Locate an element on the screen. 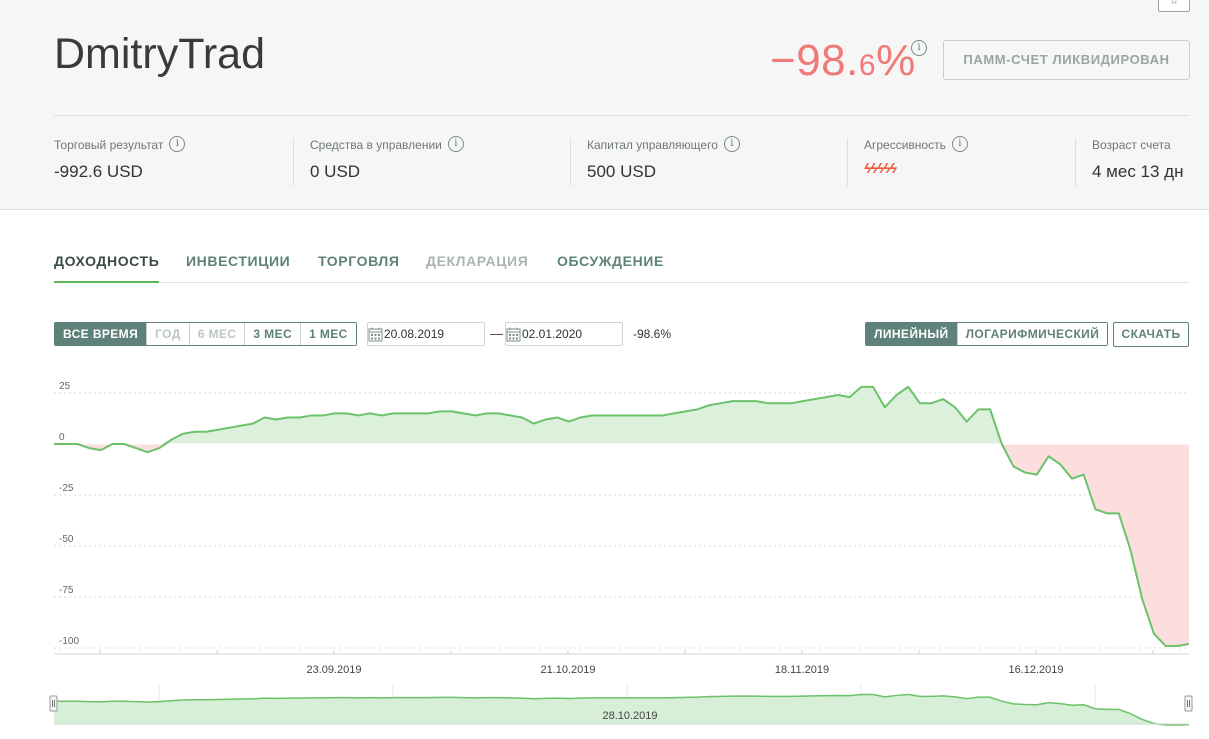  account-title: DmitryTrad is located at coordinates (160, 54).